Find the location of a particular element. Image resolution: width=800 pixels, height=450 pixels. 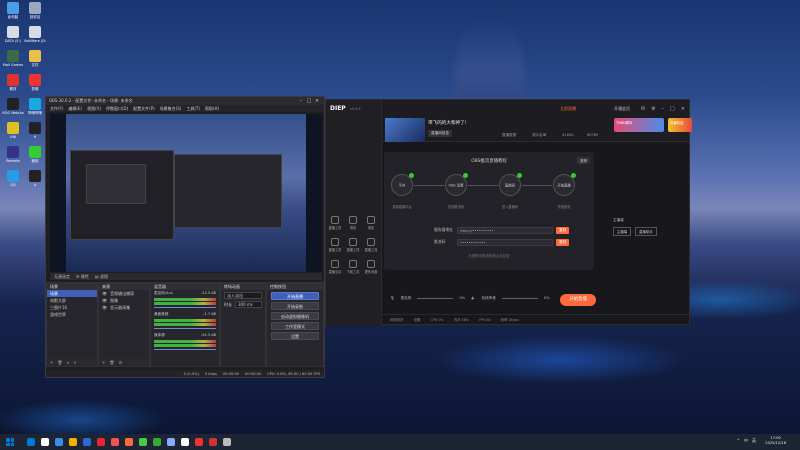

source-item: 👁 显示器采集 is located at coordinates (124, 307).